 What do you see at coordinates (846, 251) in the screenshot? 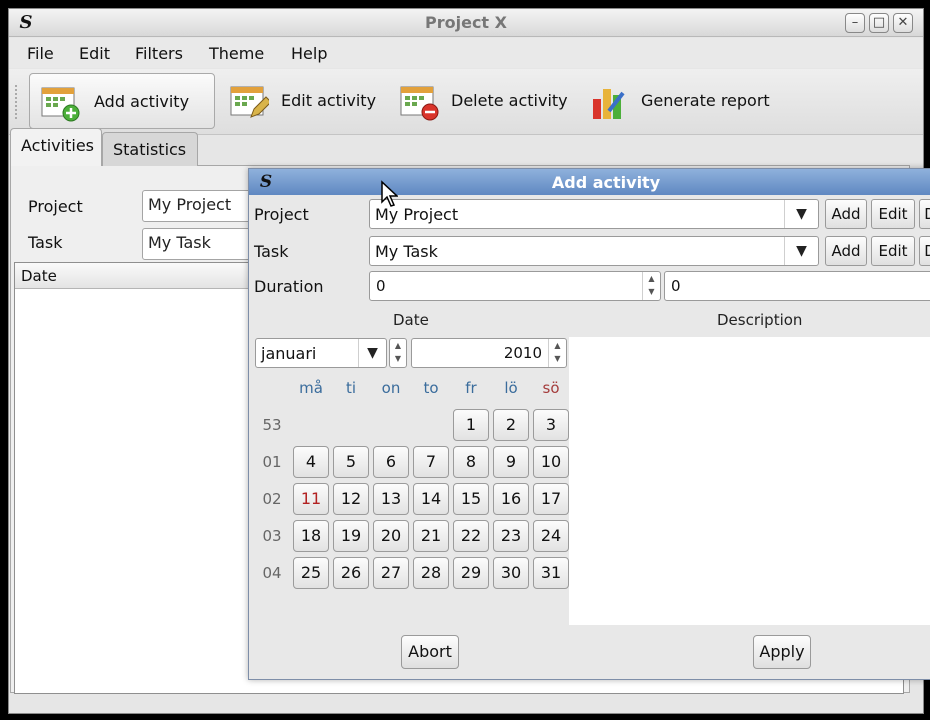
I see `add-task-button: Add` at bounding box center [846, 251].